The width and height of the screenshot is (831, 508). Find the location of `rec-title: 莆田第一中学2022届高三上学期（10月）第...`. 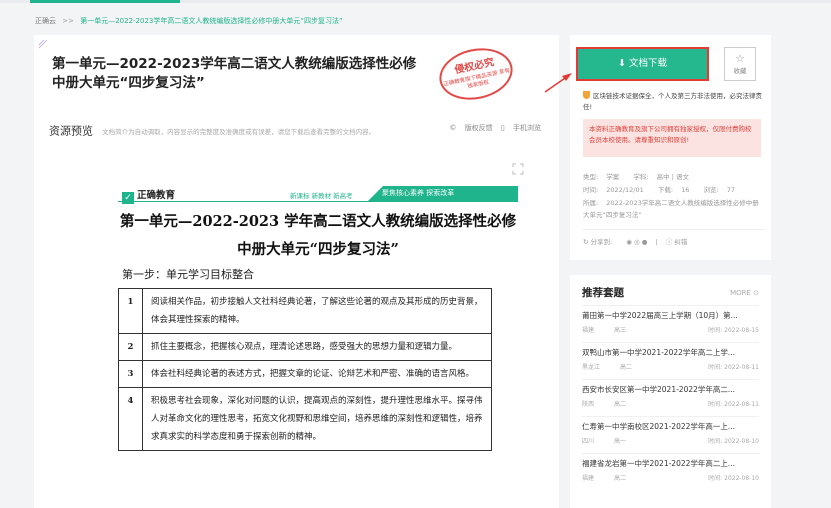

rec-title: 莆田第一中学2022届高三上学期（10月）第... is located at coordinates (670, 315).